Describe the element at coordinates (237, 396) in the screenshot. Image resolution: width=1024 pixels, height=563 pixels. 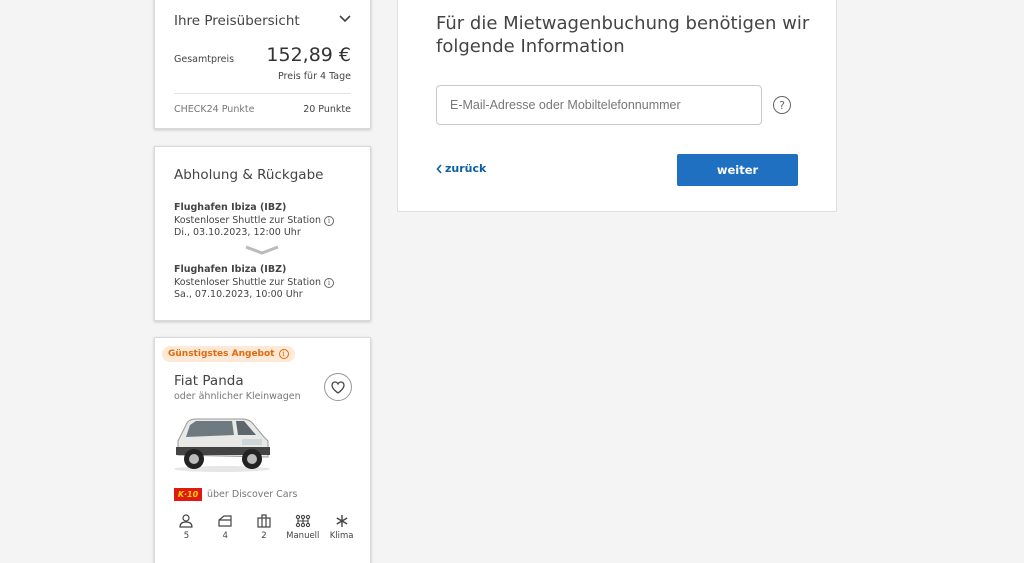
I see `car-subtitle: oder ähnlicher Kleinwagen` at that location.